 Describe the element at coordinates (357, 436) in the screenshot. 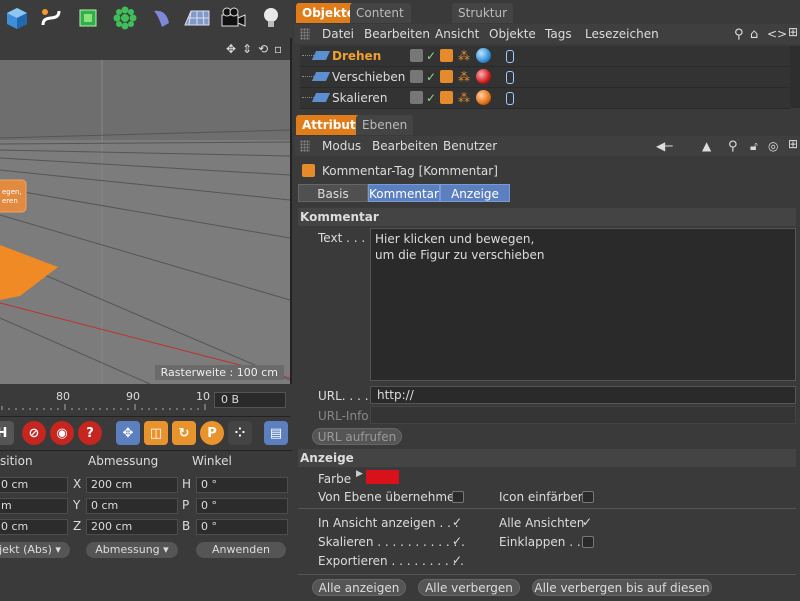

I see `url-open-button: URL aufrufen` at that location.